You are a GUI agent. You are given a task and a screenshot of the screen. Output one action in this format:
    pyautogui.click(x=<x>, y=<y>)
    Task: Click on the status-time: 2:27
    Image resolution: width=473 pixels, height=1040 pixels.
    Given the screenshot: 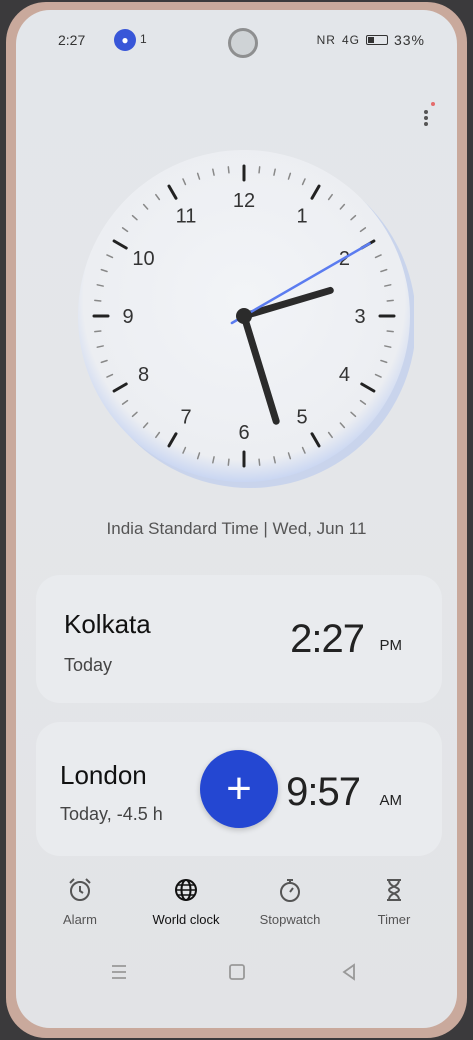 What is the action you would take?
    pyautogui.click(x=72, y=40)
    